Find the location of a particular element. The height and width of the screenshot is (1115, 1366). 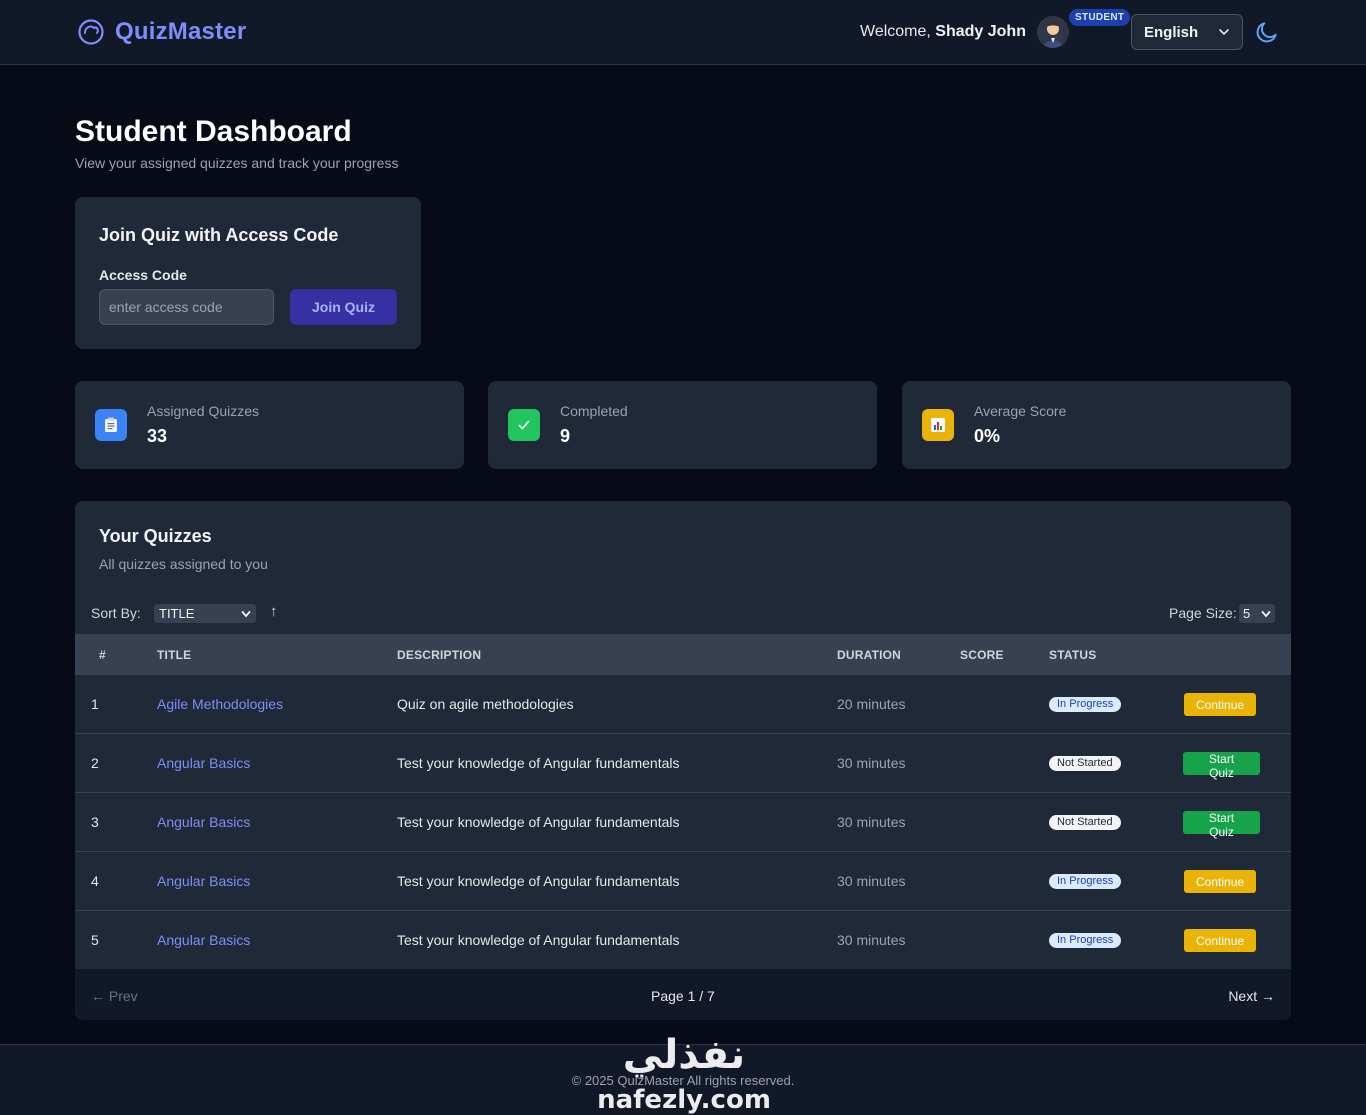

row-number: 4 is located at coordinates (95, 881).